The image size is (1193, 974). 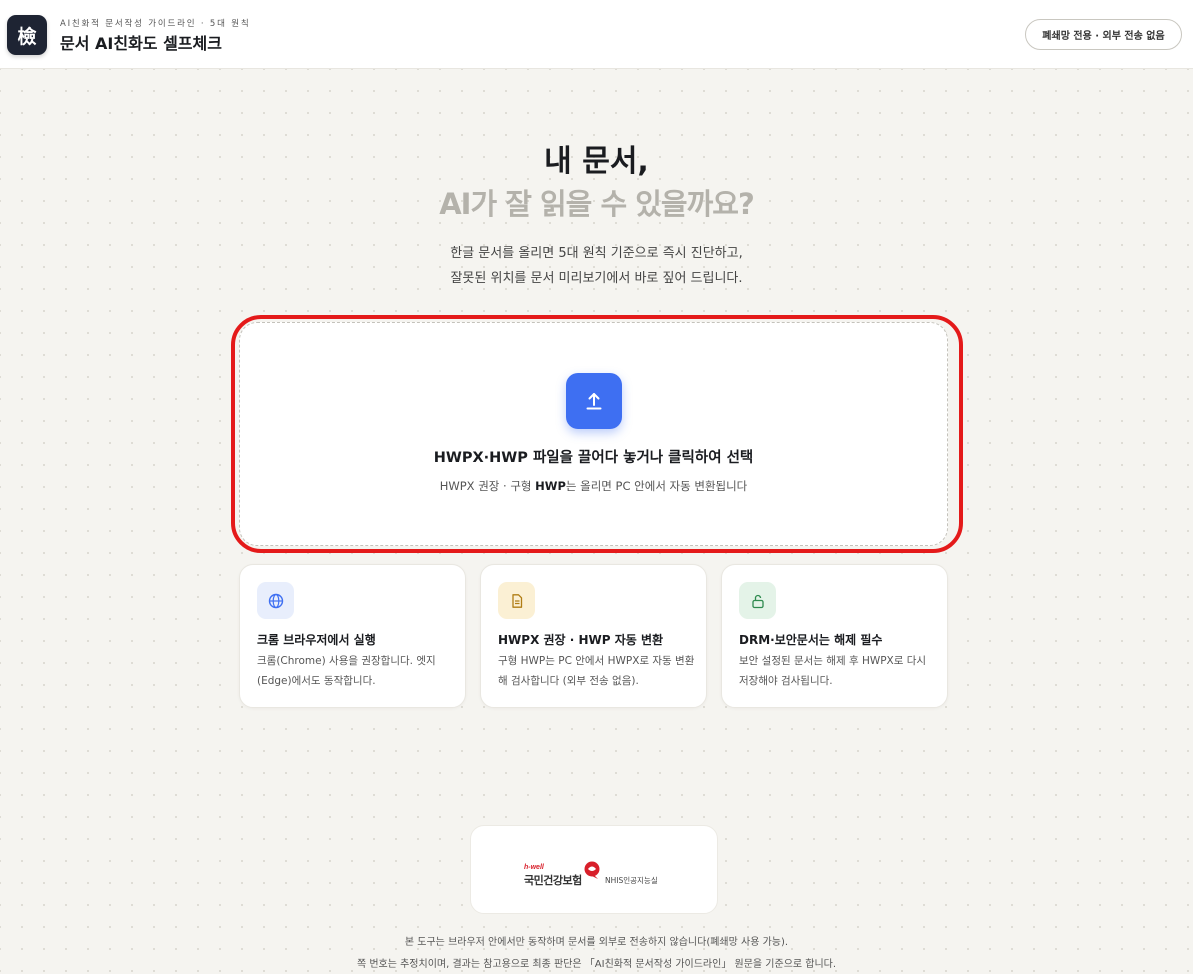 I want to click on card-body: 크롬(Chrome) 사용을 권장합니다. 엣지(Edge)에서도 동작합니다., so click(x=346, y=671).